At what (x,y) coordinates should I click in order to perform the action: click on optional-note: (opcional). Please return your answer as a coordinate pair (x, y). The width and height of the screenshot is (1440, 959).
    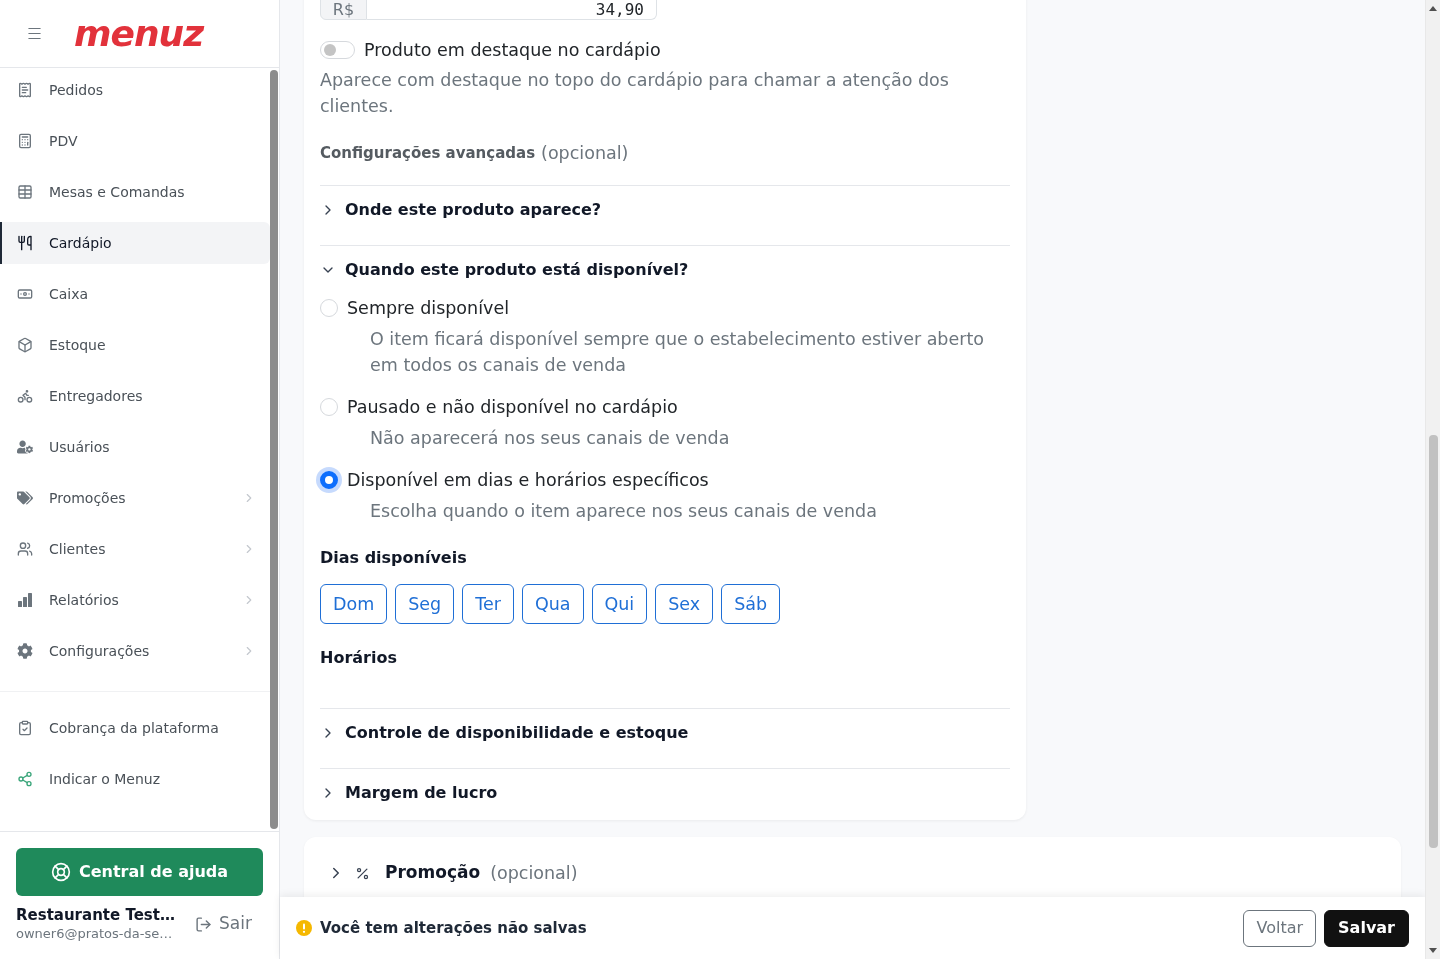
    Looking at the image, I should click on (585, 153).